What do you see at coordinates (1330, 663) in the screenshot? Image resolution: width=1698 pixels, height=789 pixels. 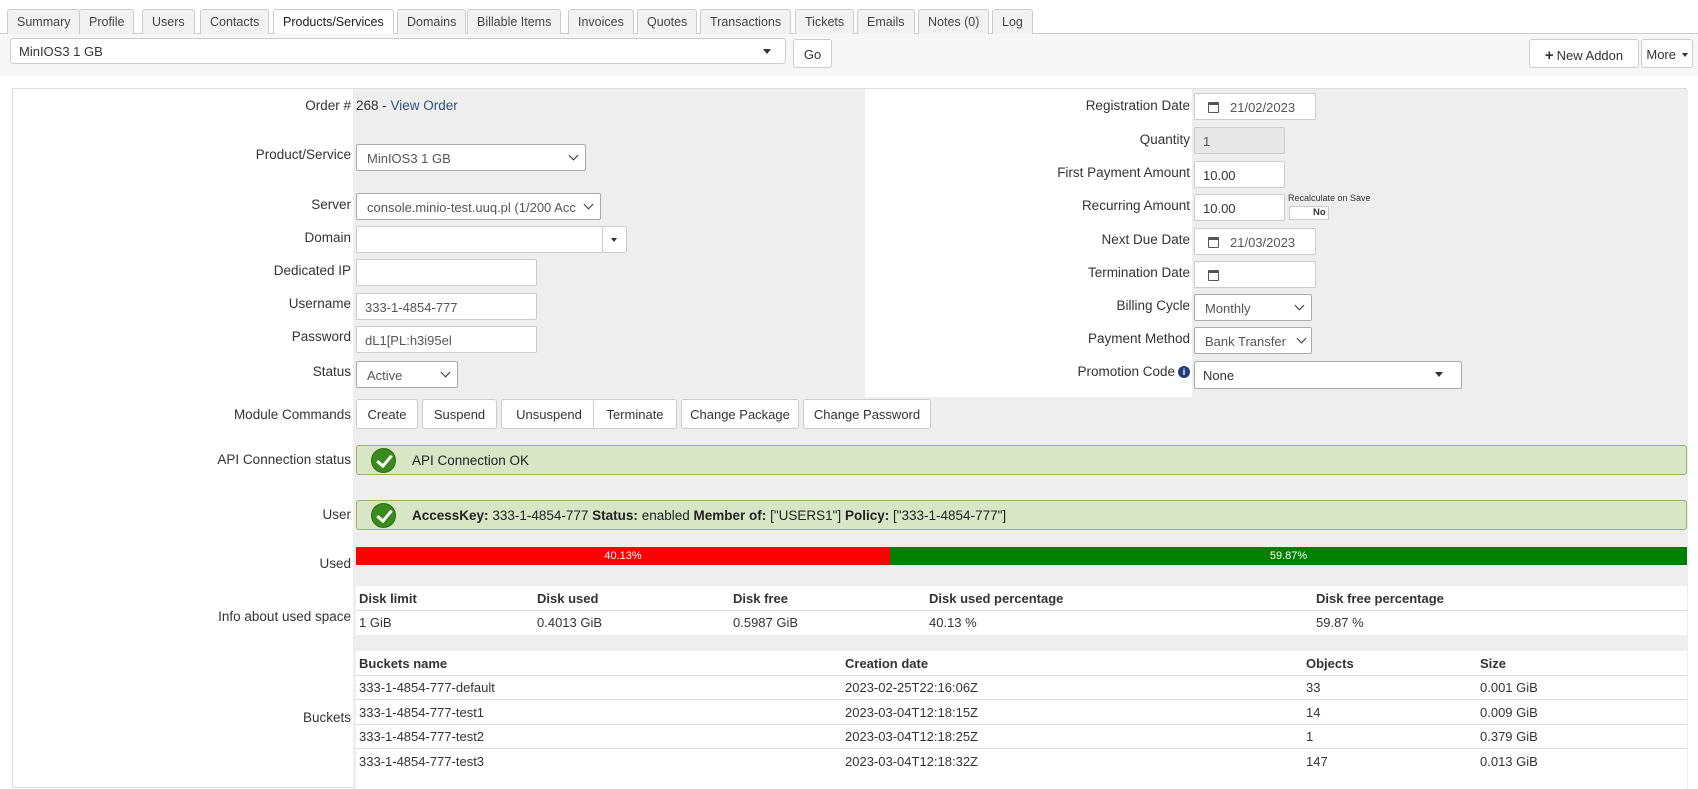 I see `table-header: Objects` at bounding box center [1330, 663].